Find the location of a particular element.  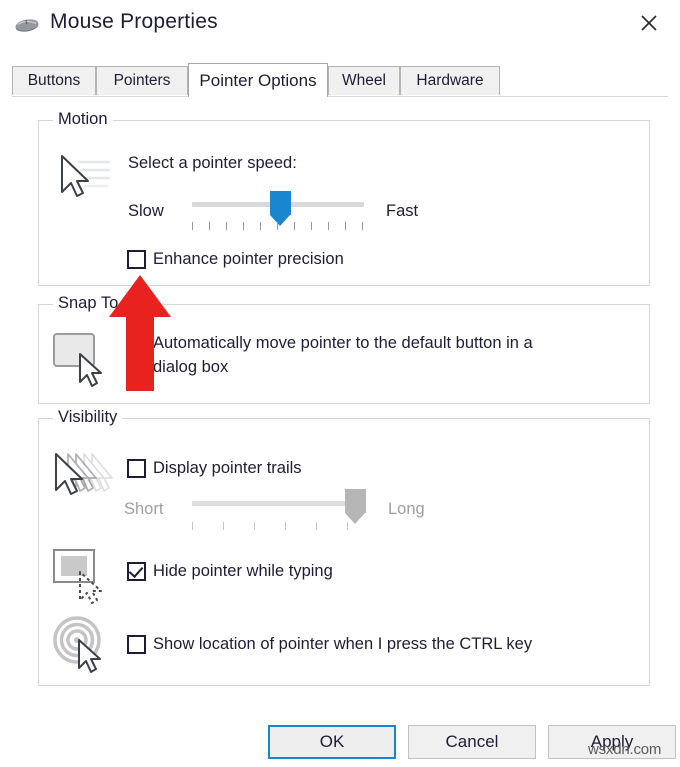

ok-button-label: OK is located at coordinates (332, 741).